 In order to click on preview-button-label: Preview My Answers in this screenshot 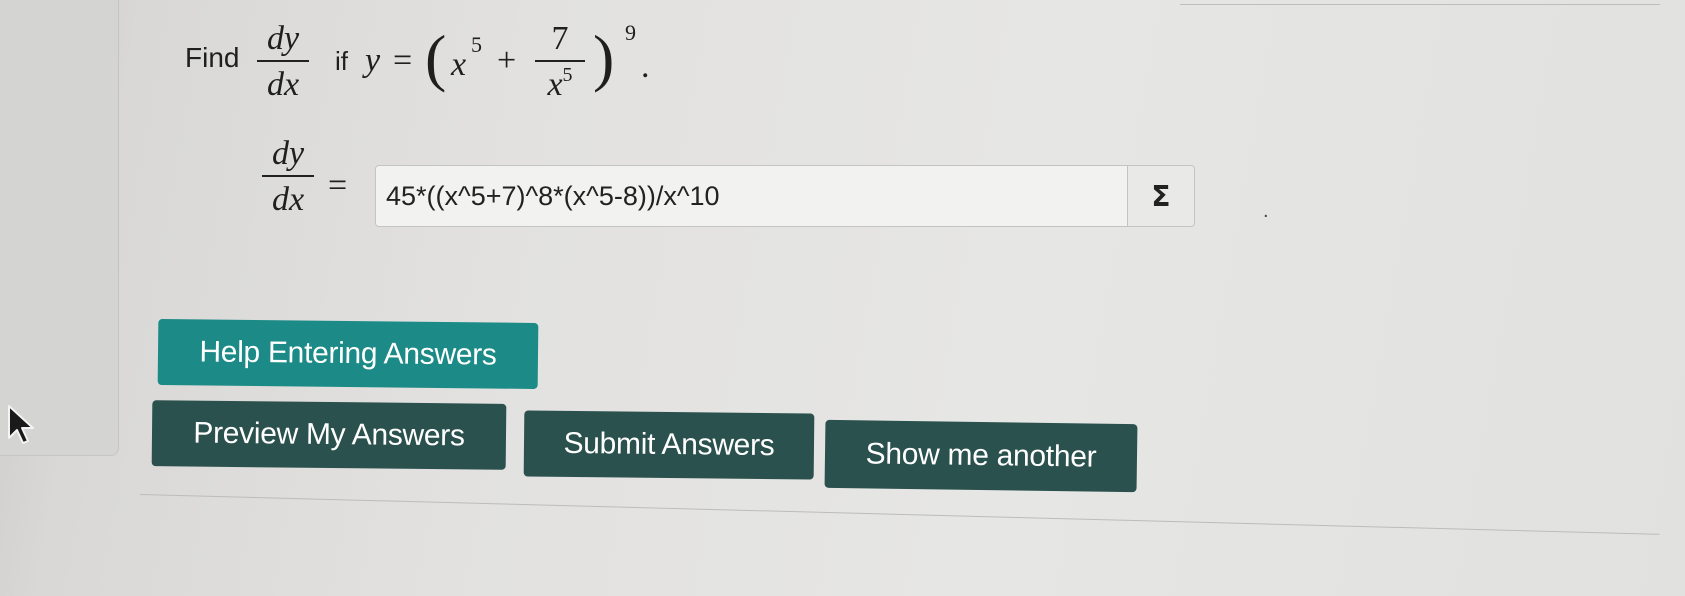, I will do `click(329, 434)`.